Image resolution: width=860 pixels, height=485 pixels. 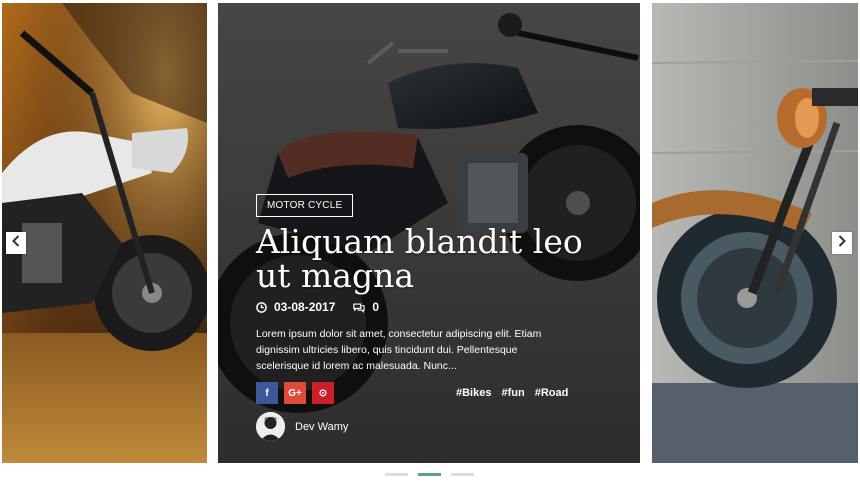 I want to click on pinterest-share-button: ⊙, so click(x=323, y=393).